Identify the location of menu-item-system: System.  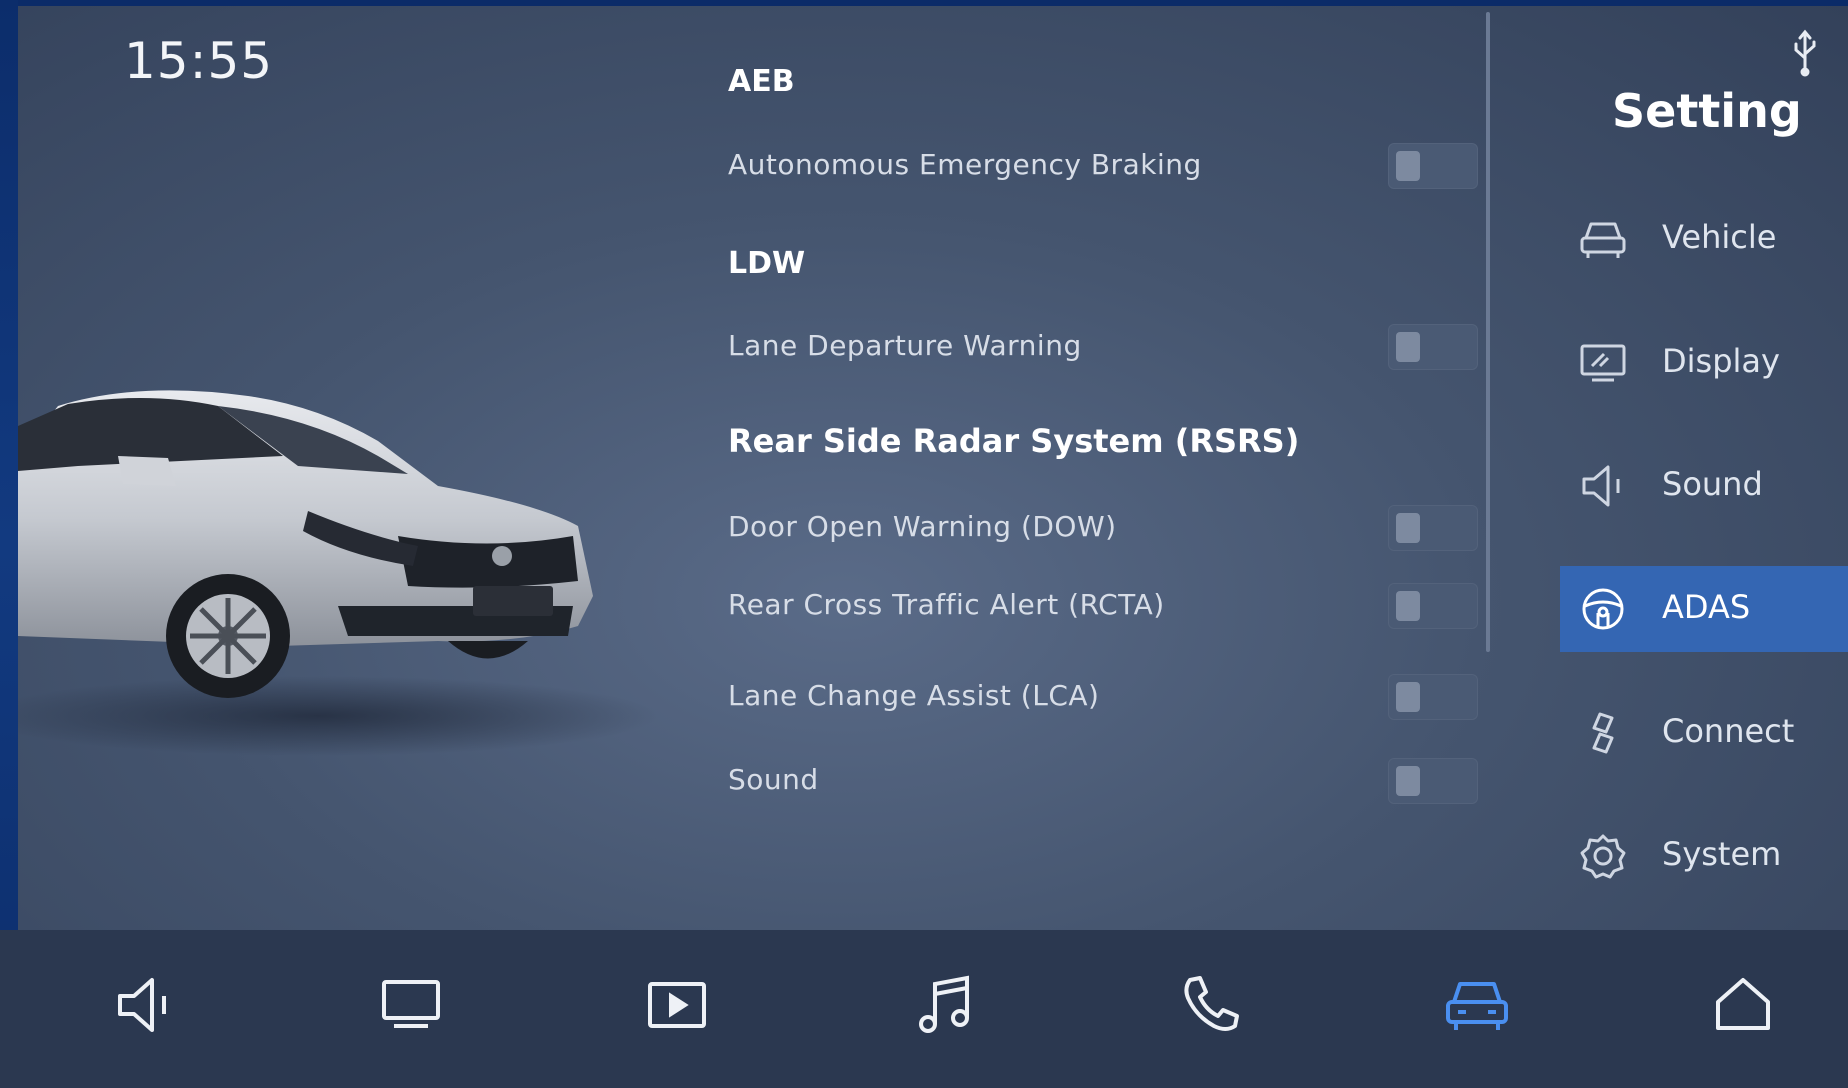
(1704, 856).